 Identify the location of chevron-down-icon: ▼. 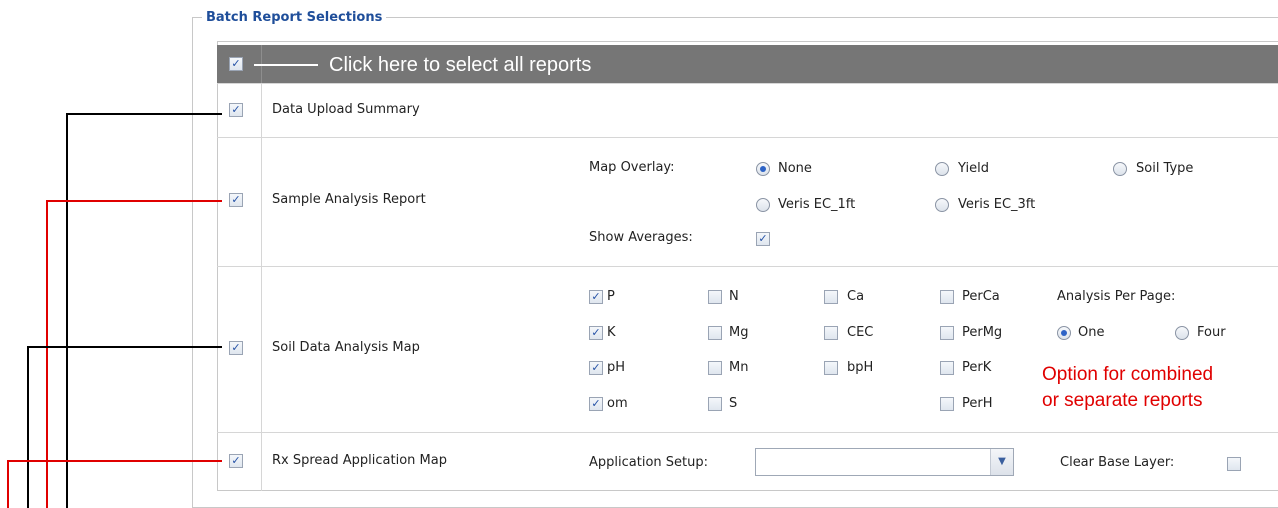
(1001, 462).